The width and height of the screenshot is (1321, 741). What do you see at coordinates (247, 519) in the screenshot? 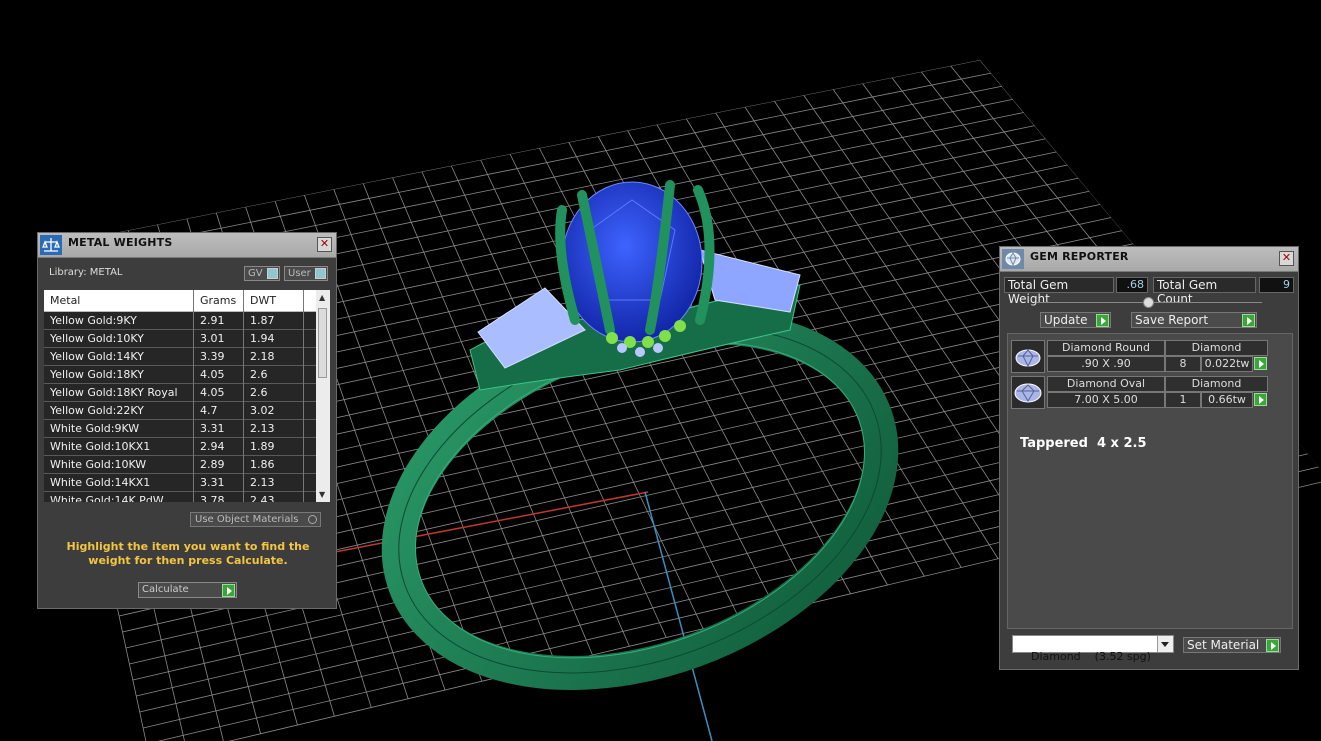
I see `use-object-materials-label: Use Object Materials` at bounding box center [247, 519].